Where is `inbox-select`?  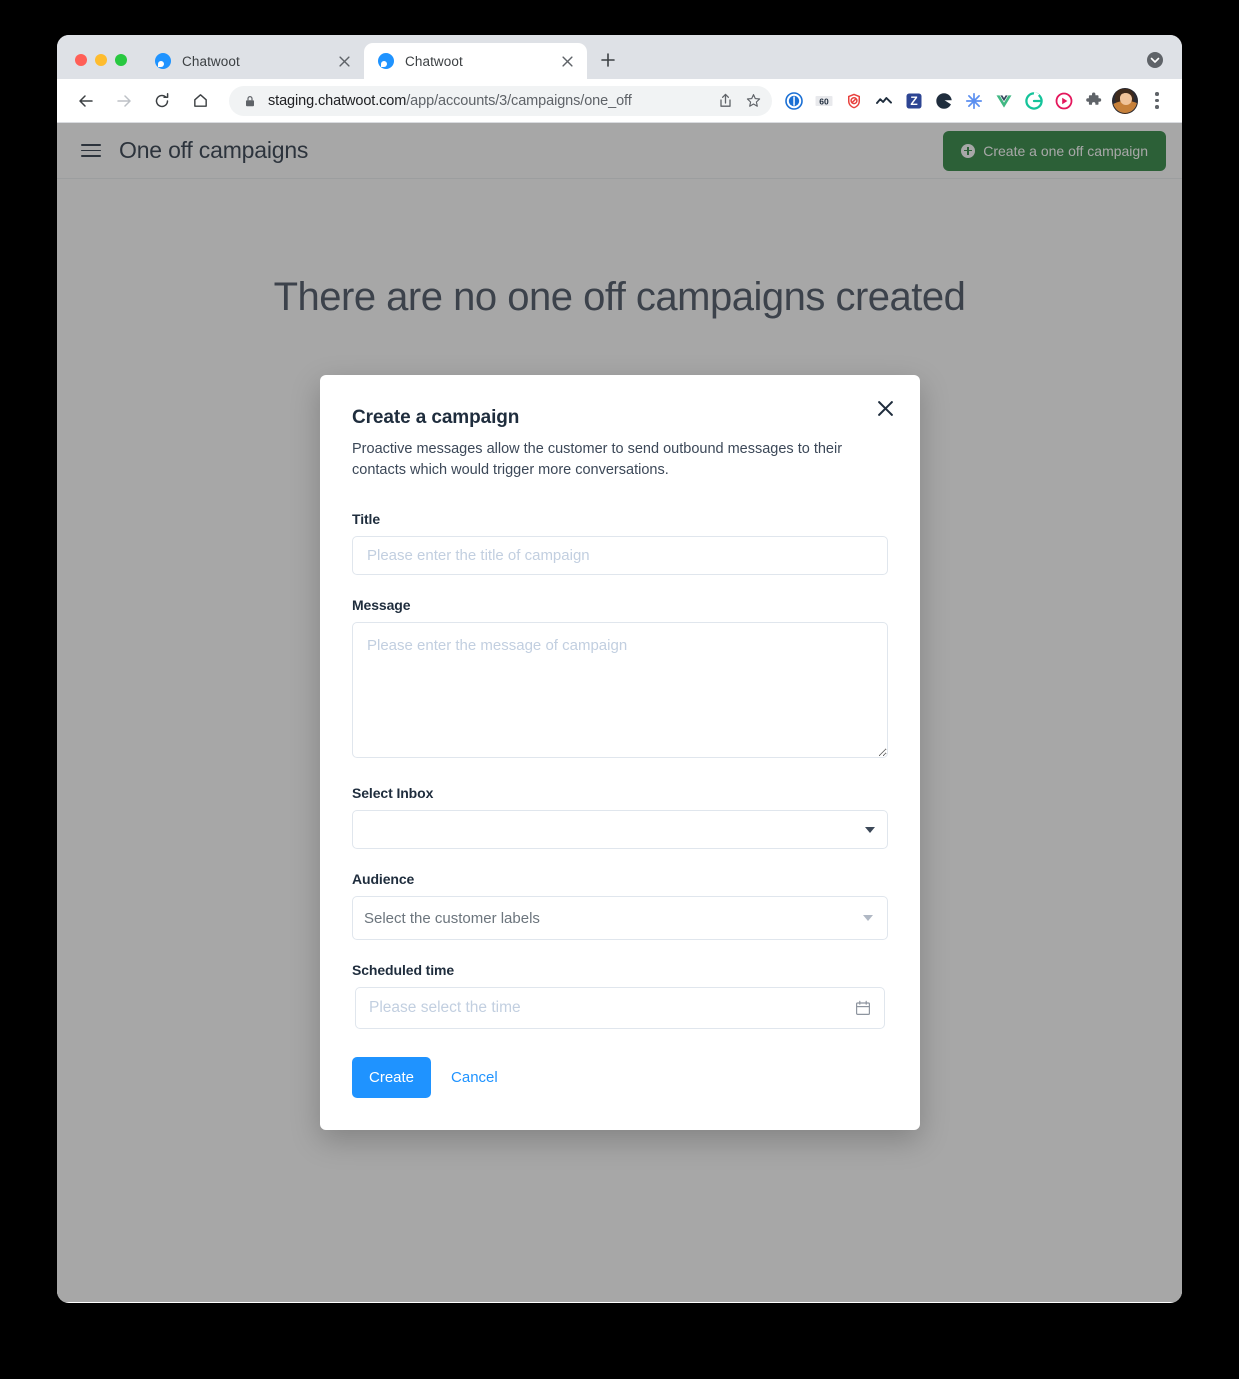 inbox-select is located at coordinates (620, 830).